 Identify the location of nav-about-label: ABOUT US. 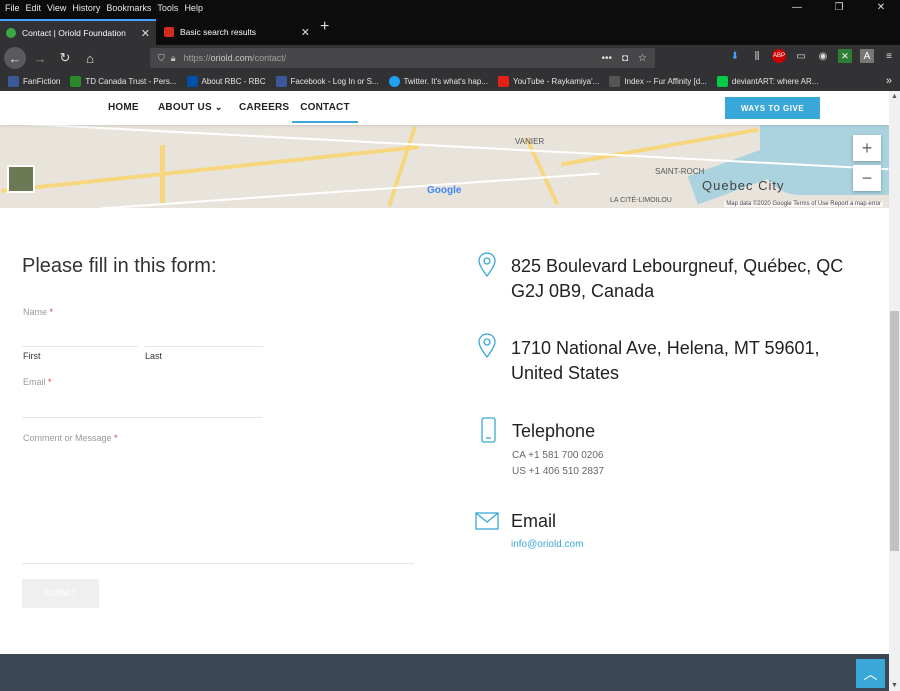
(185, 107).